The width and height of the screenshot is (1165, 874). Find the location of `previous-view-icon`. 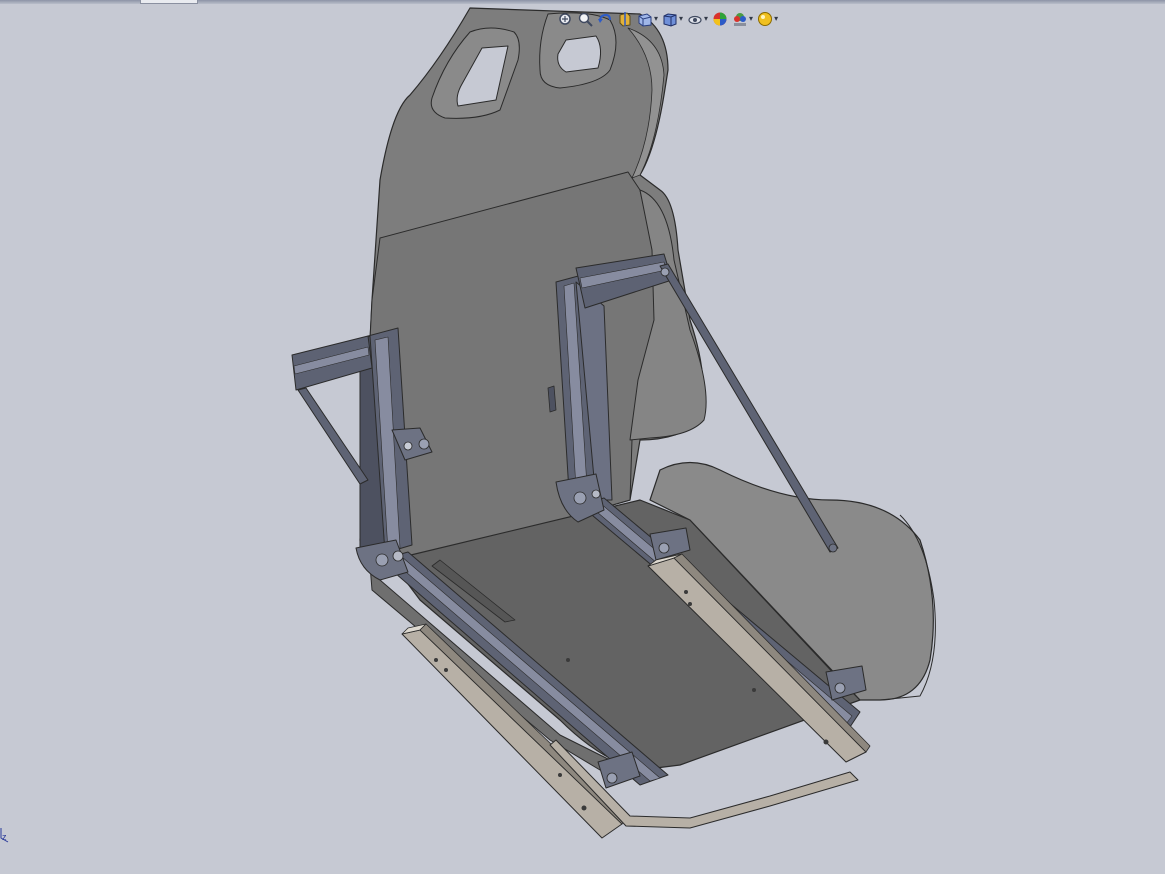

previous-view-icon is located at coordinates (604, 18).